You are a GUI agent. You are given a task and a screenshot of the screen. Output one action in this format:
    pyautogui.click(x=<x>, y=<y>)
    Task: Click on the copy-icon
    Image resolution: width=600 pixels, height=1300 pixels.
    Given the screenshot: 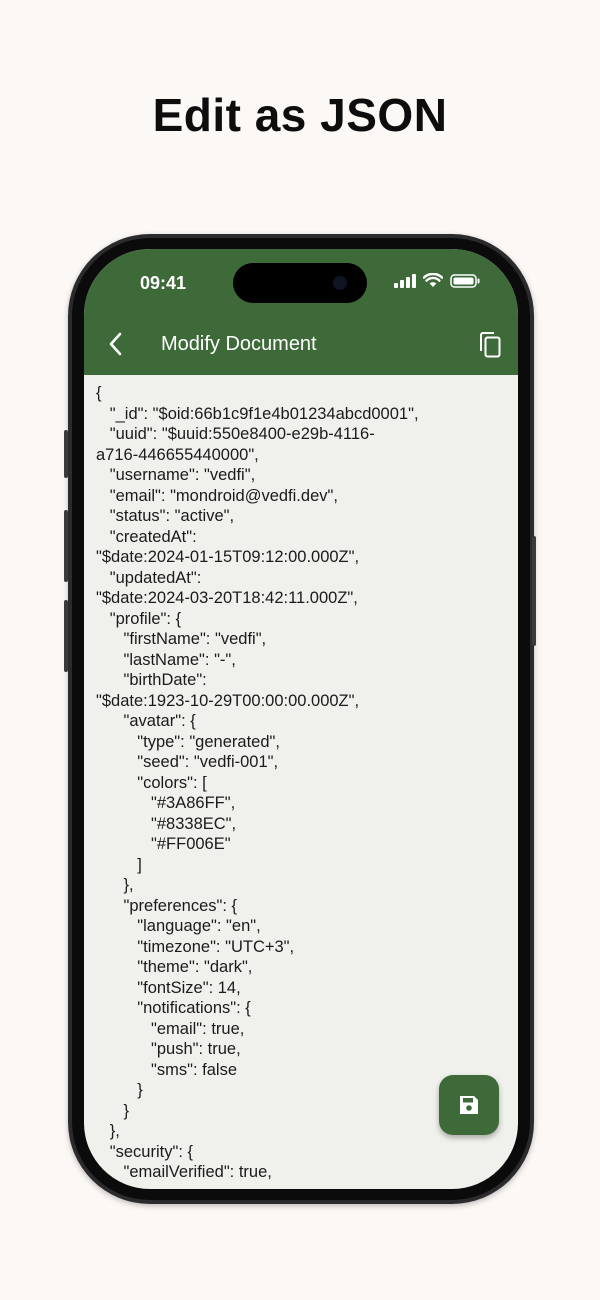 What is the action you would take?
    pyautogui.click(x=490, y=345)
    